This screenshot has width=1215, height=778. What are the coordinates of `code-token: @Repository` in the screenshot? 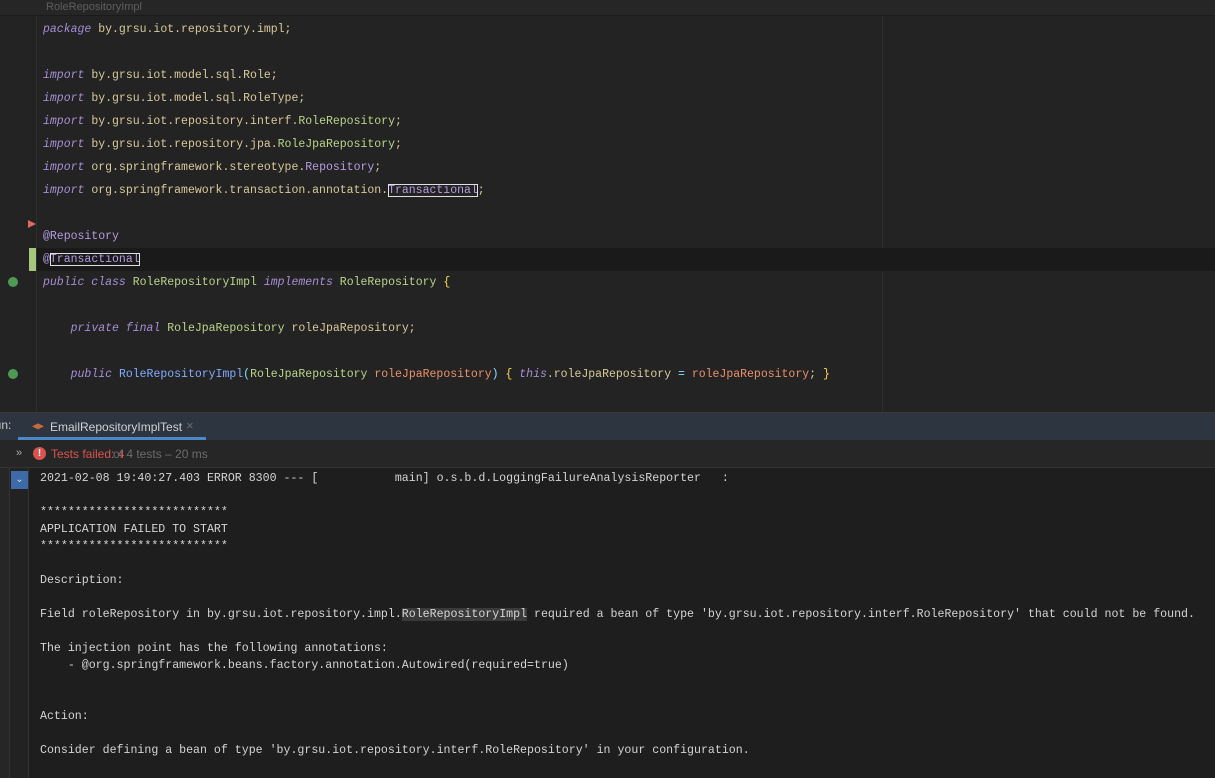 It's located at (81, 236).